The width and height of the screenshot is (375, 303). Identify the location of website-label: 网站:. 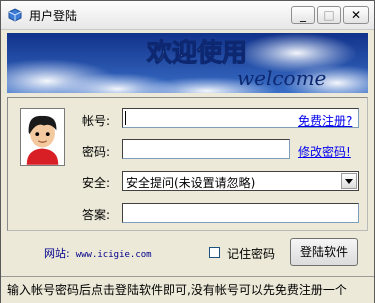
(57, 253).